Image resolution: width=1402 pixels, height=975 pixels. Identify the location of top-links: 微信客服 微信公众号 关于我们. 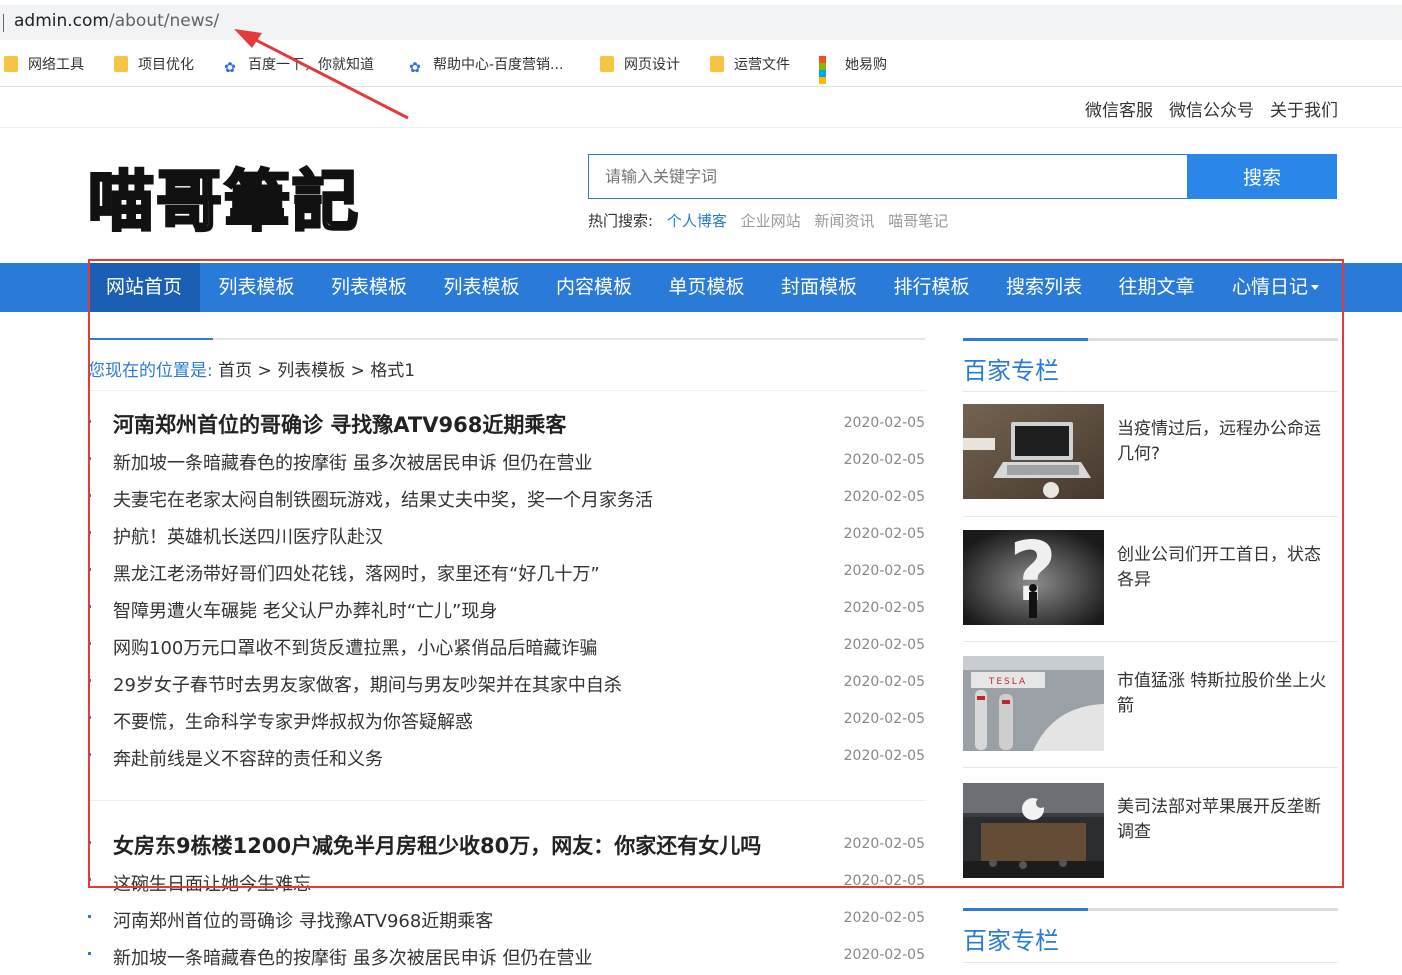
(1203, 108).